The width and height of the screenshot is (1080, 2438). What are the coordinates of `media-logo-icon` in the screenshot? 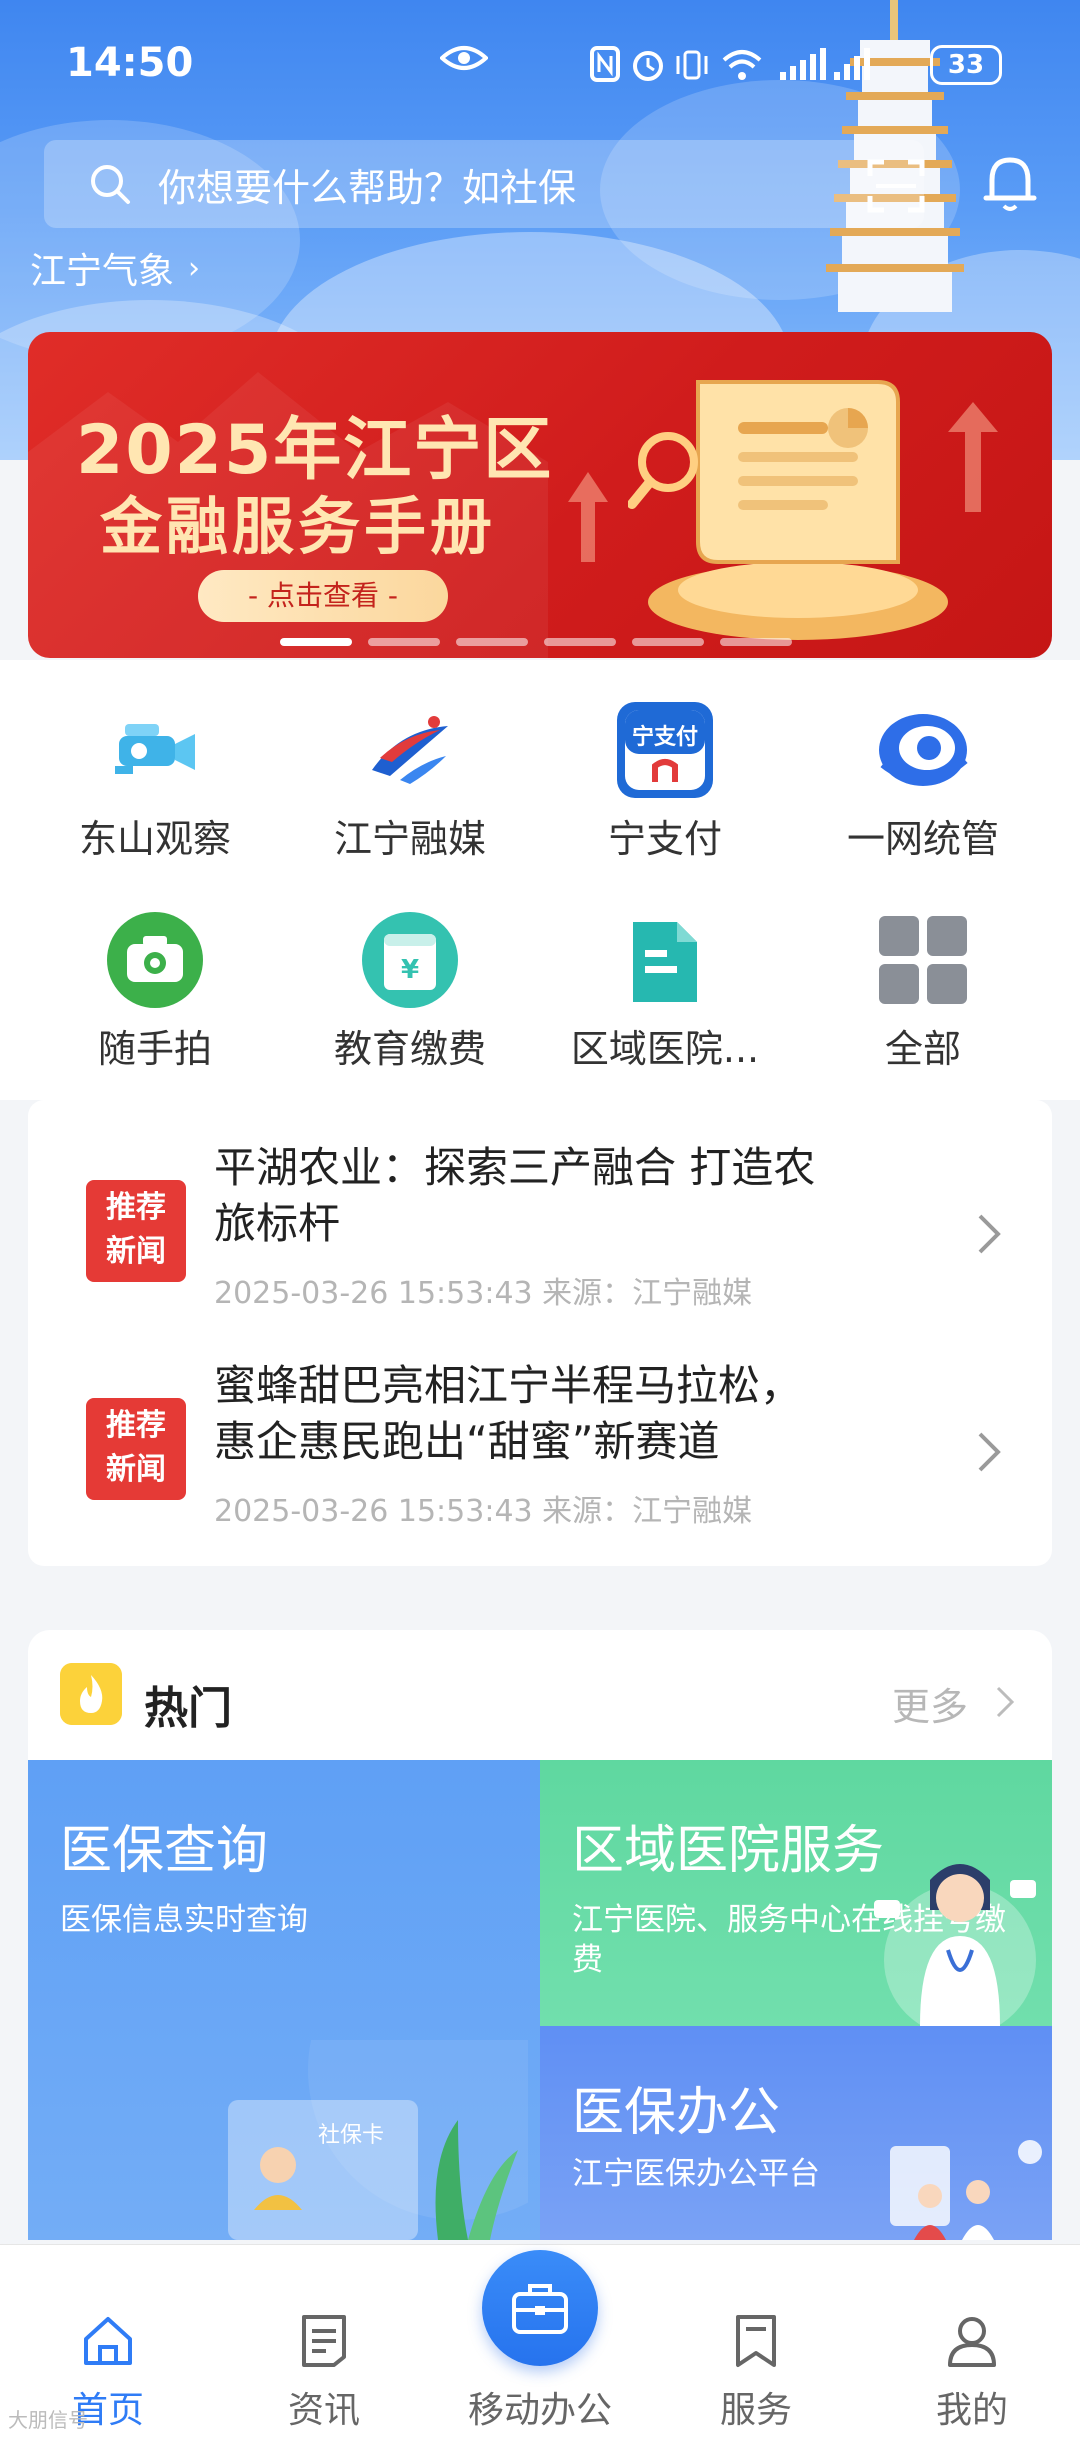 It's located at (410, 750).